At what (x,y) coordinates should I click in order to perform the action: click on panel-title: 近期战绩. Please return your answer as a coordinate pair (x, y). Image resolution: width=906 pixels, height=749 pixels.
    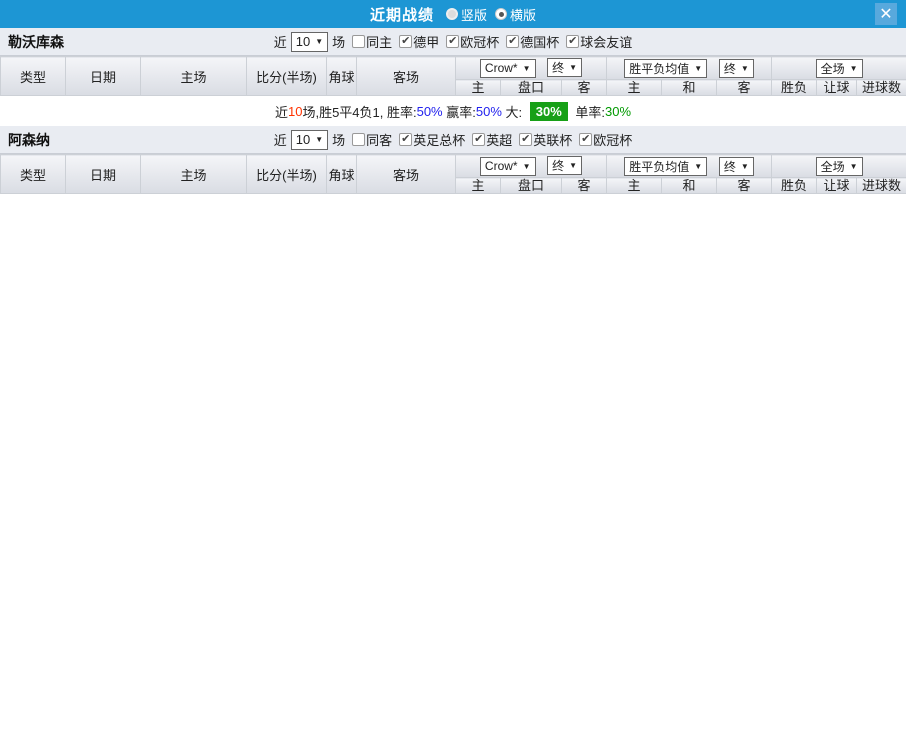
    Looking at the image, I should click on (401, 15).